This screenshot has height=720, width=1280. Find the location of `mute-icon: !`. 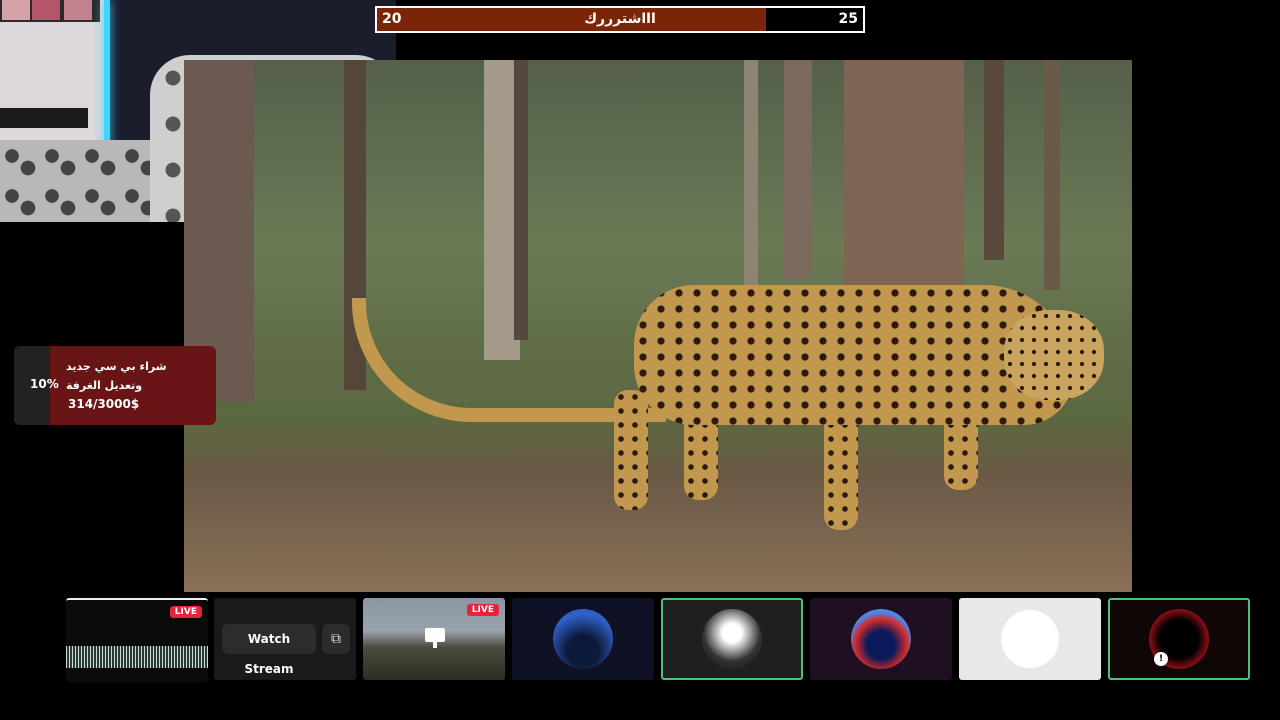

mute-icon: ! is located at coordinates (1161, 659).